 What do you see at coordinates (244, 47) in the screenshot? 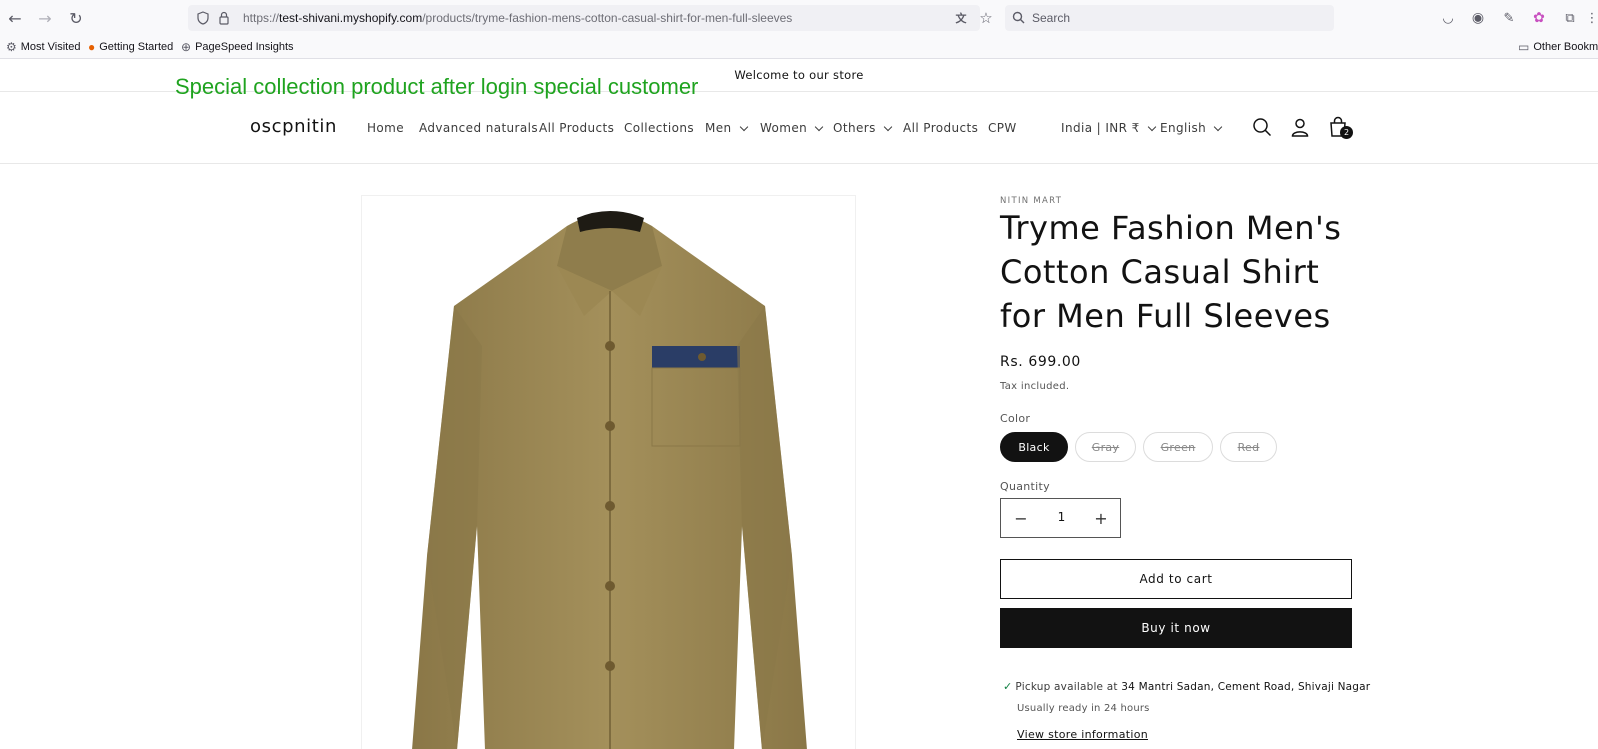
I see `bookmark-label: PageSpeed Insights` at bounding box center [244, 47].